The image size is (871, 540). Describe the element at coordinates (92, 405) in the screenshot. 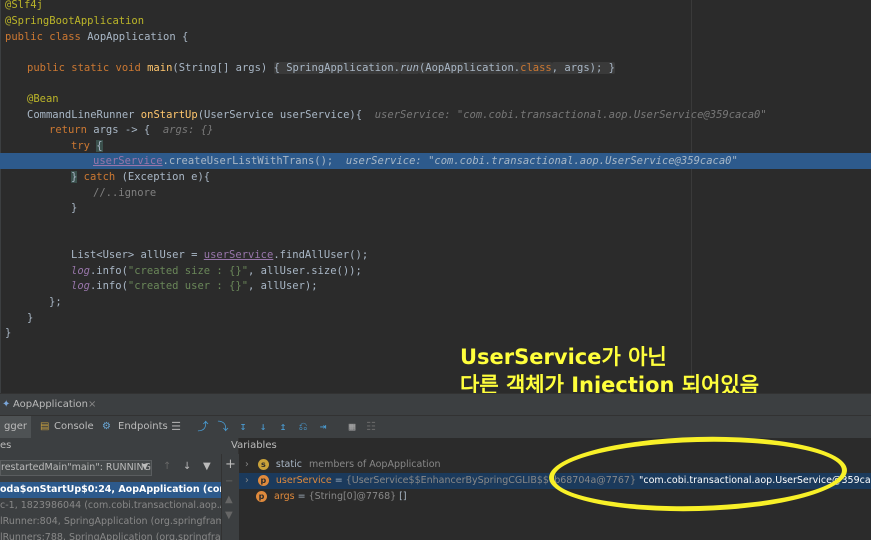

I see `close-icon: ×` at that location.